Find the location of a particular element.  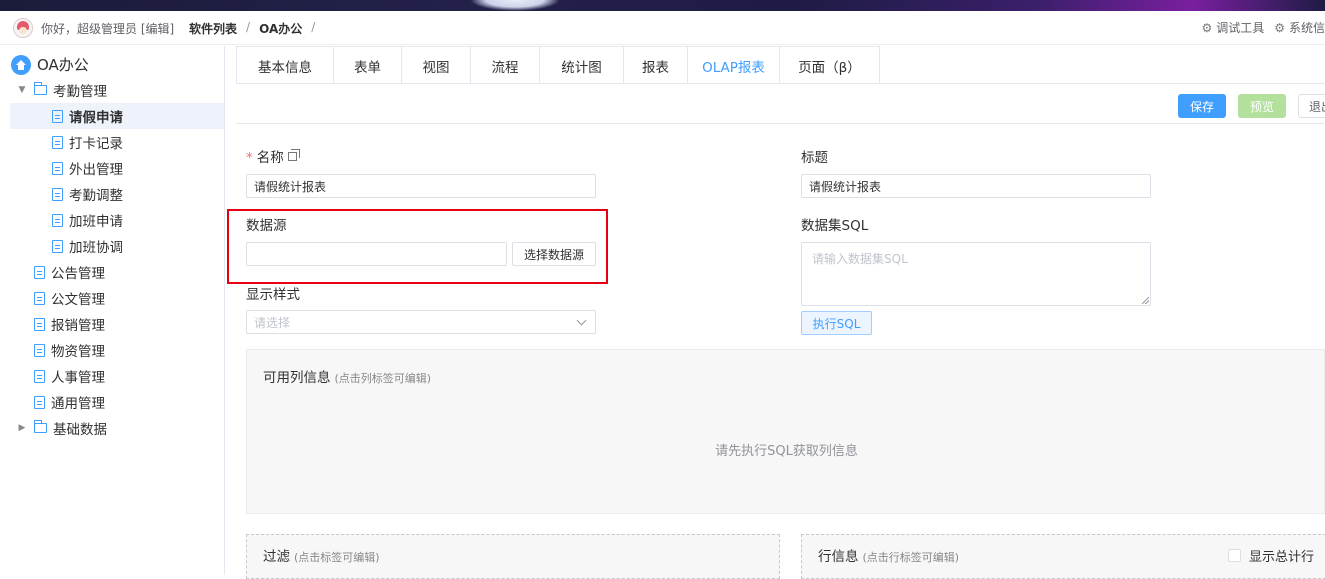

system-link: ⚙ 系统信 is located at coordinates (1299, 27).